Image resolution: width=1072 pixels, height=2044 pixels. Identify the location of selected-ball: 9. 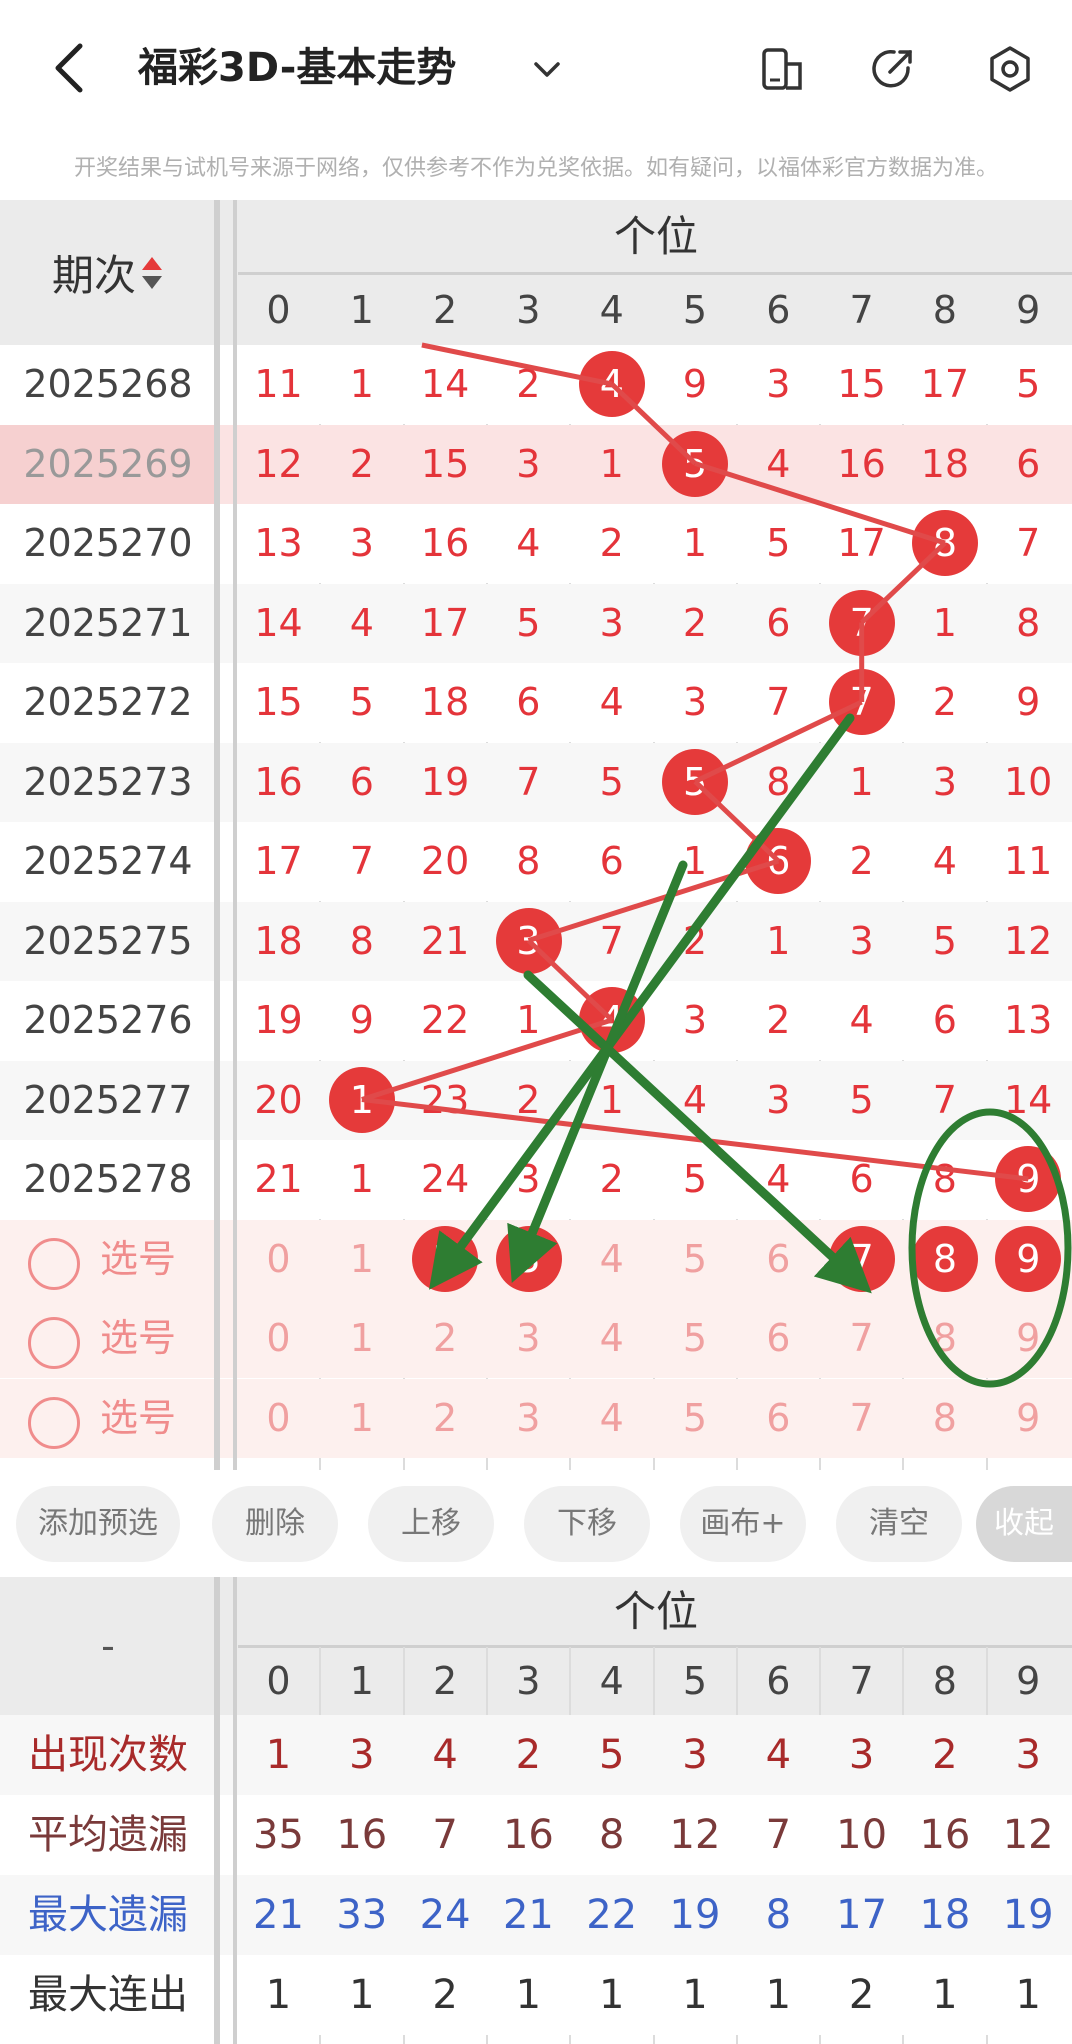
(1028, 1258).